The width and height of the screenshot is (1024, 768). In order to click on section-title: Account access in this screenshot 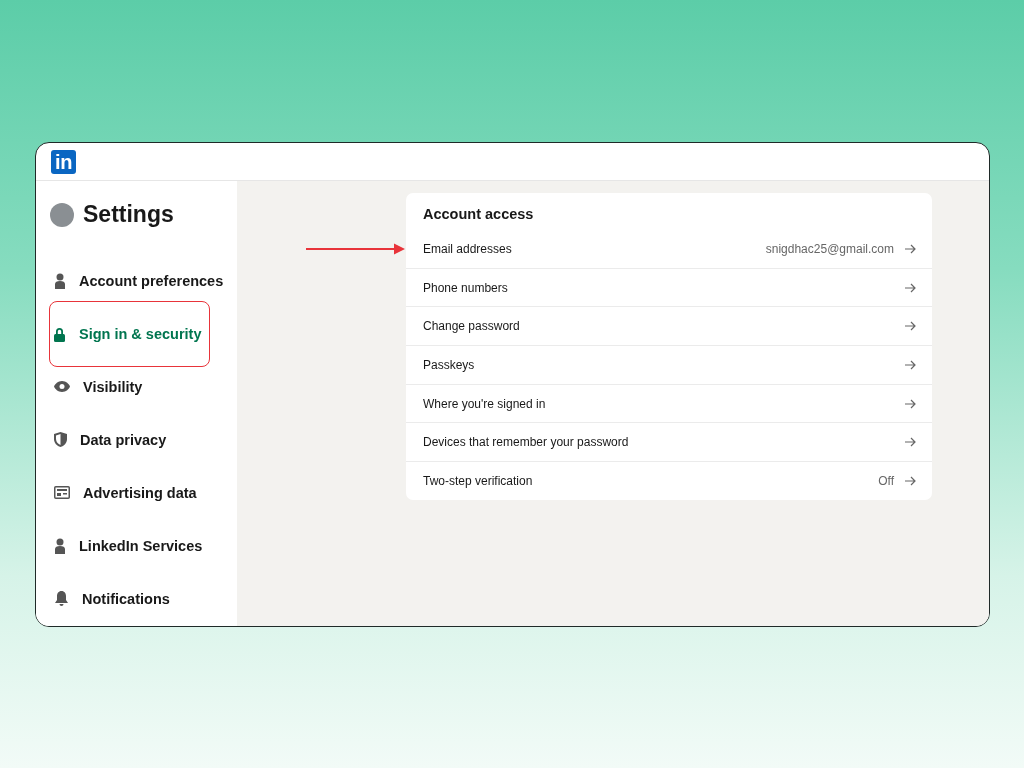, I will do `click(479, 214)`.